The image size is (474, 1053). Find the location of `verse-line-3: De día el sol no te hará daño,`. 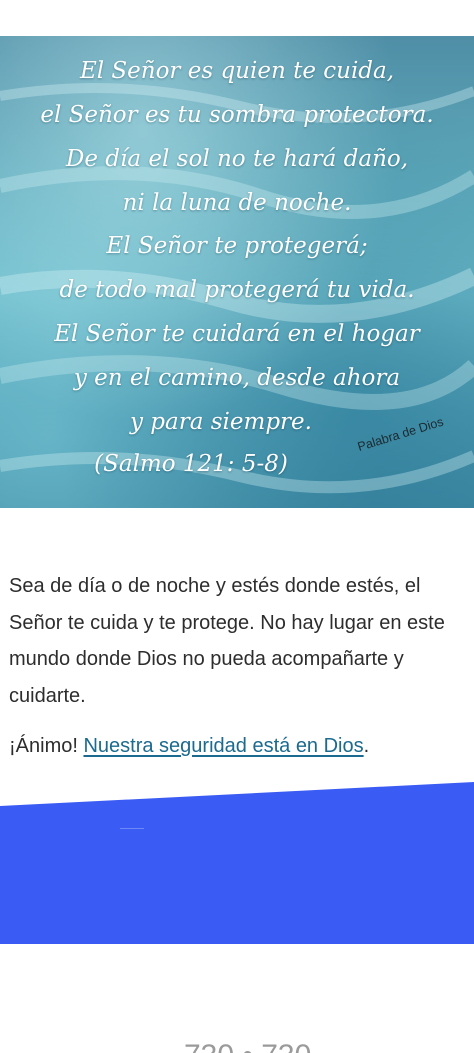

verse-line-3: De día el sol no te hará daño, is located at coordinates (237, 159).